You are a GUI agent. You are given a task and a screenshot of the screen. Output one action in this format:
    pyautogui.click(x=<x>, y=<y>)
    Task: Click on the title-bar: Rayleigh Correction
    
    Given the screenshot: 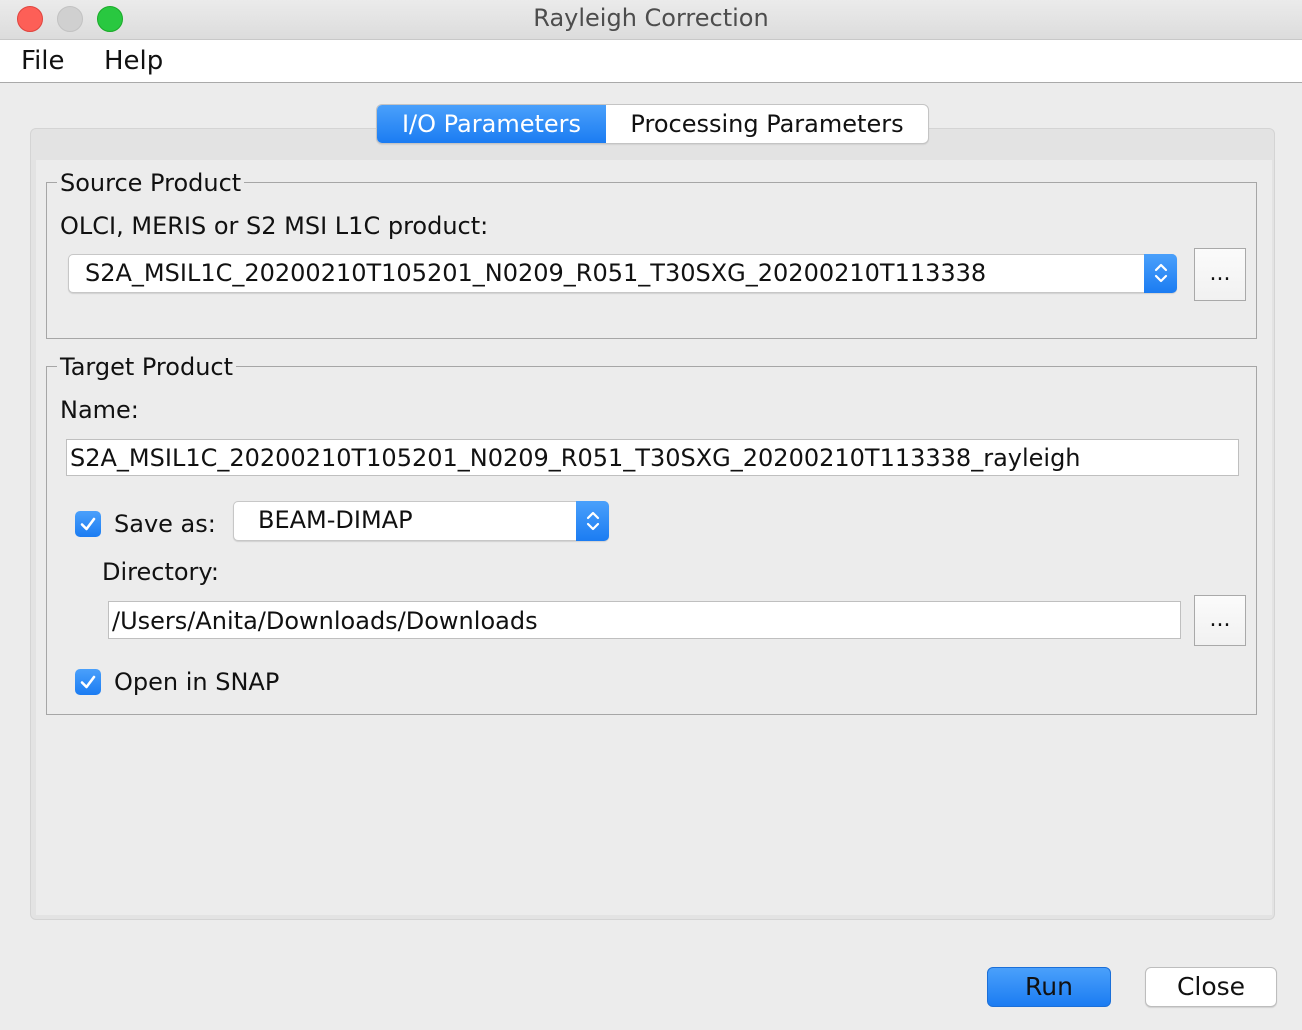 What is the action you would take?
    pyautogui.click(x=651, y=20)
    